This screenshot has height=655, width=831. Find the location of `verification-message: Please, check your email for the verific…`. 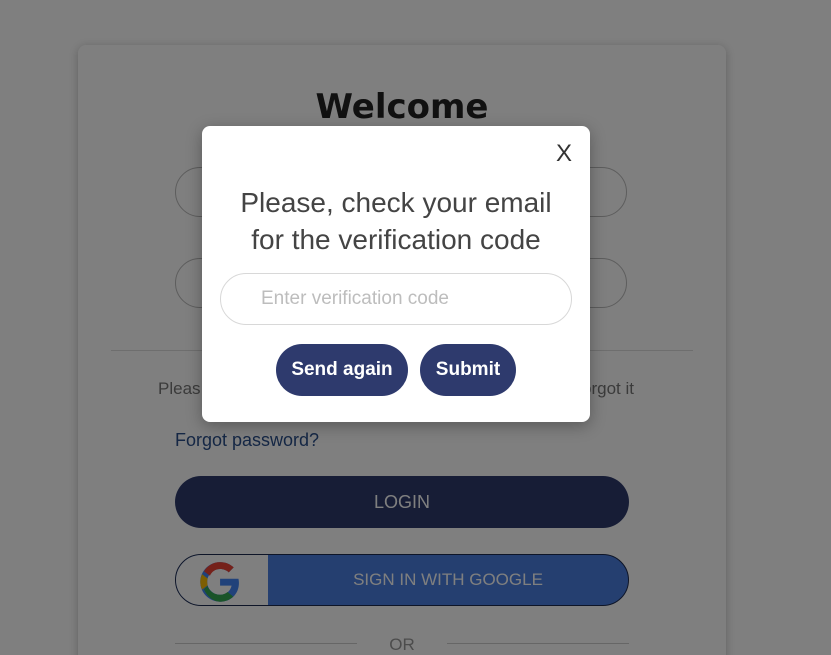

verification-message: Please, check your email for the verific… is located at coordinates (396, 221).